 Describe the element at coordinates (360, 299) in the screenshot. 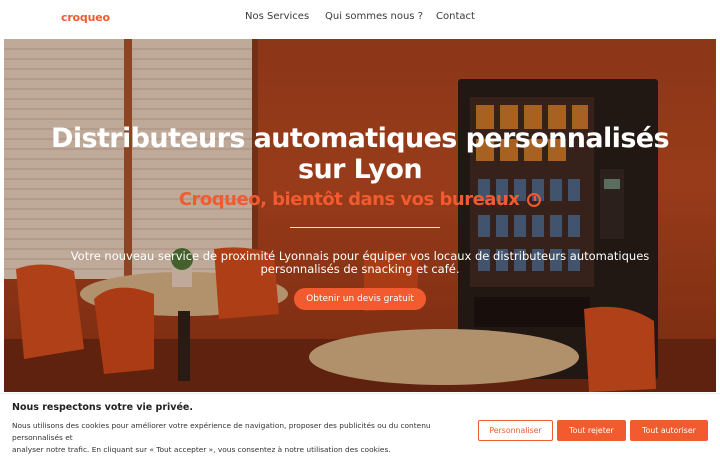

I see `quote-button: Obtenir un devis gratuit` at that location.